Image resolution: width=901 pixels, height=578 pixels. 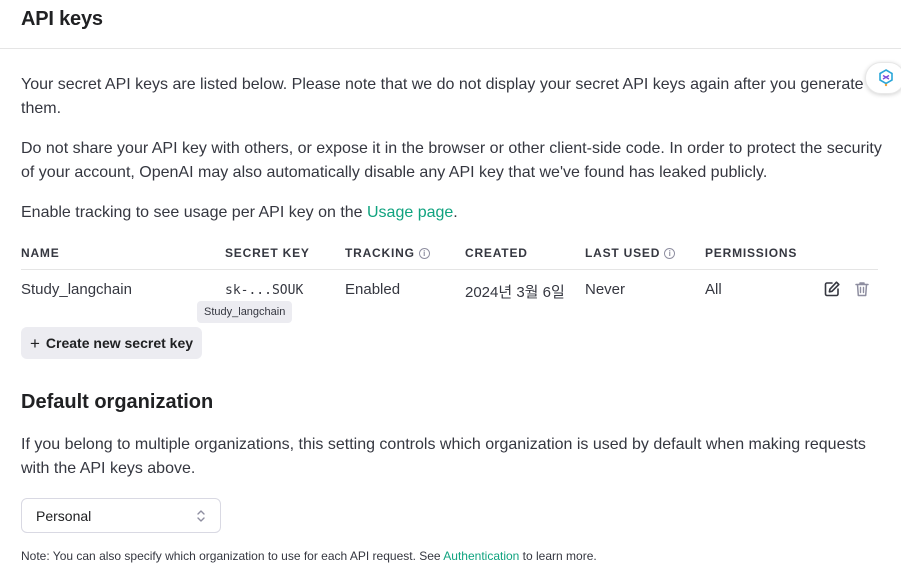 What do you see at coordinates (623, 253) in the screenshot?
I see `column-last-used-label: LAST USED` at bounding box center [623, 253].